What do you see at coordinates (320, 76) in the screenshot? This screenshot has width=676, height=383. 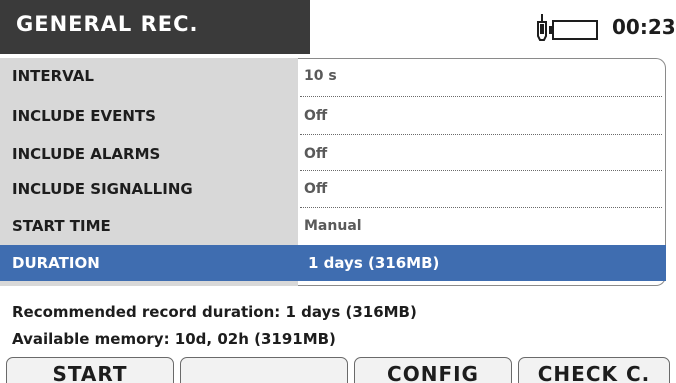 I see `setting-value-interval: 10 s` at bounding box center [320, 76].